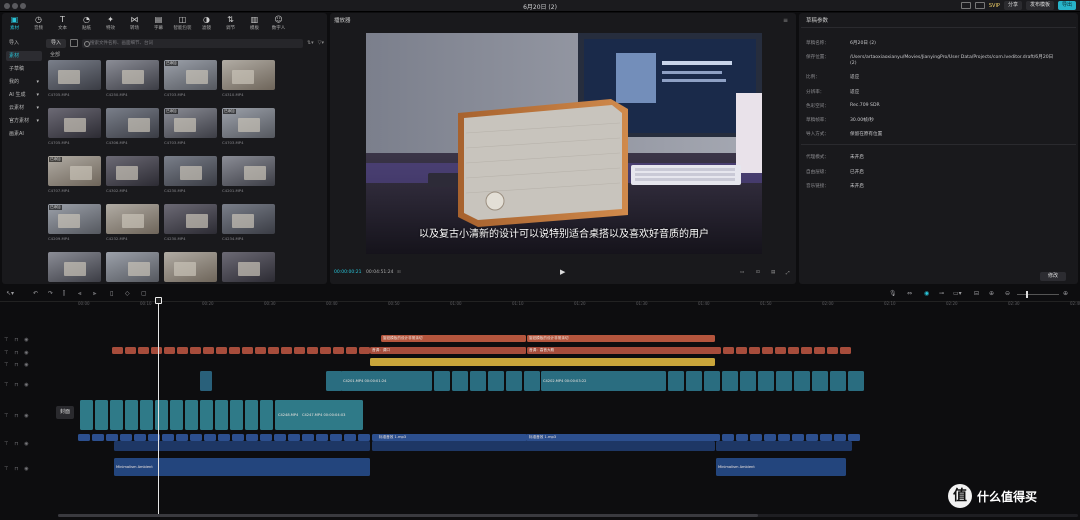 This screenshot has width=1080, height=520. What do you see at coordinates (144, 293) in the screenshot?
I see `crop-icon: ▢` at bounding box center [144, 293].